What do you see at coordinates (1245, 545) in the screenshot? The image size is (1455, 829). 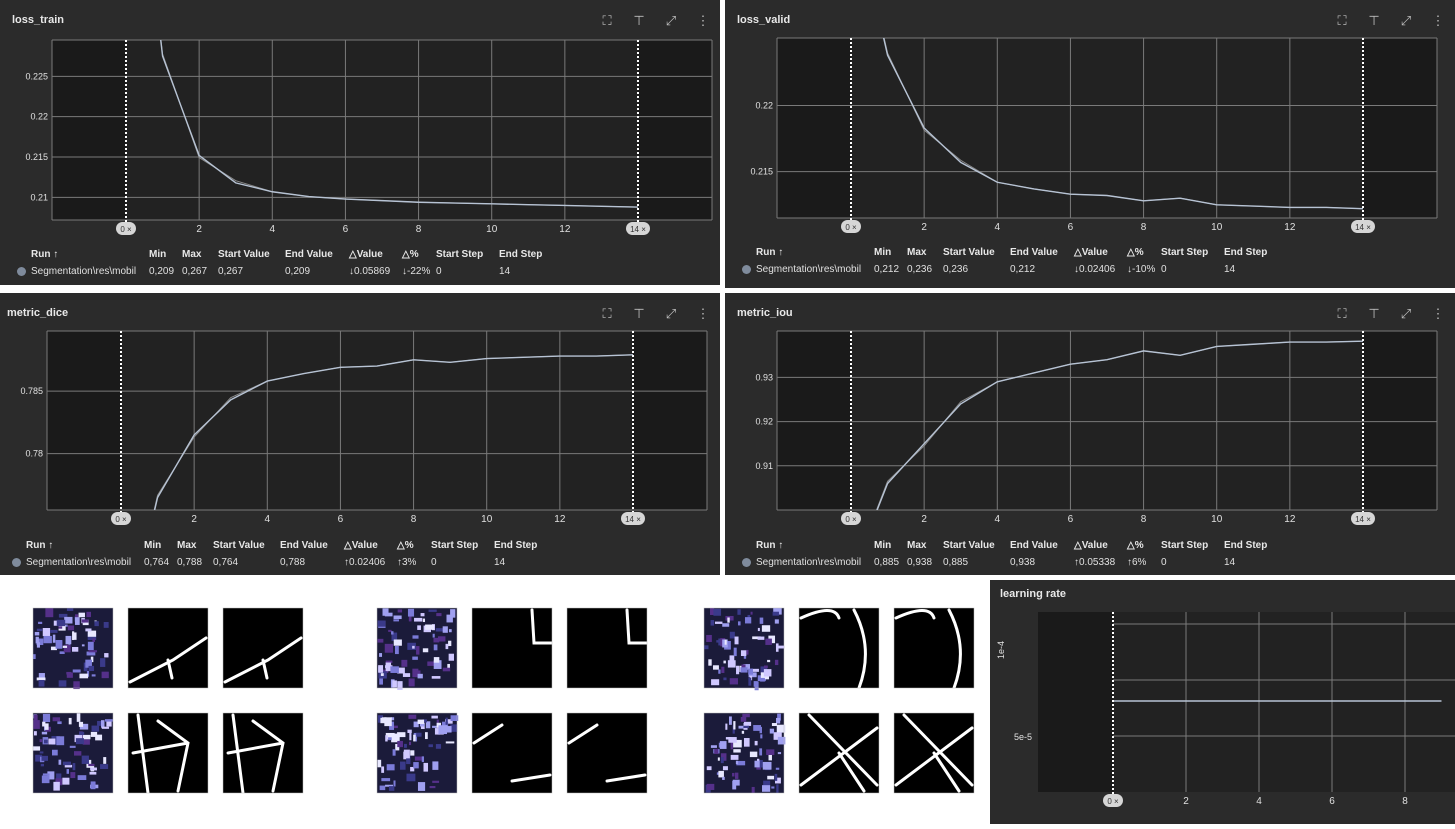 I see `table-header-cell: End Step` at bounding box center [1245, 545].